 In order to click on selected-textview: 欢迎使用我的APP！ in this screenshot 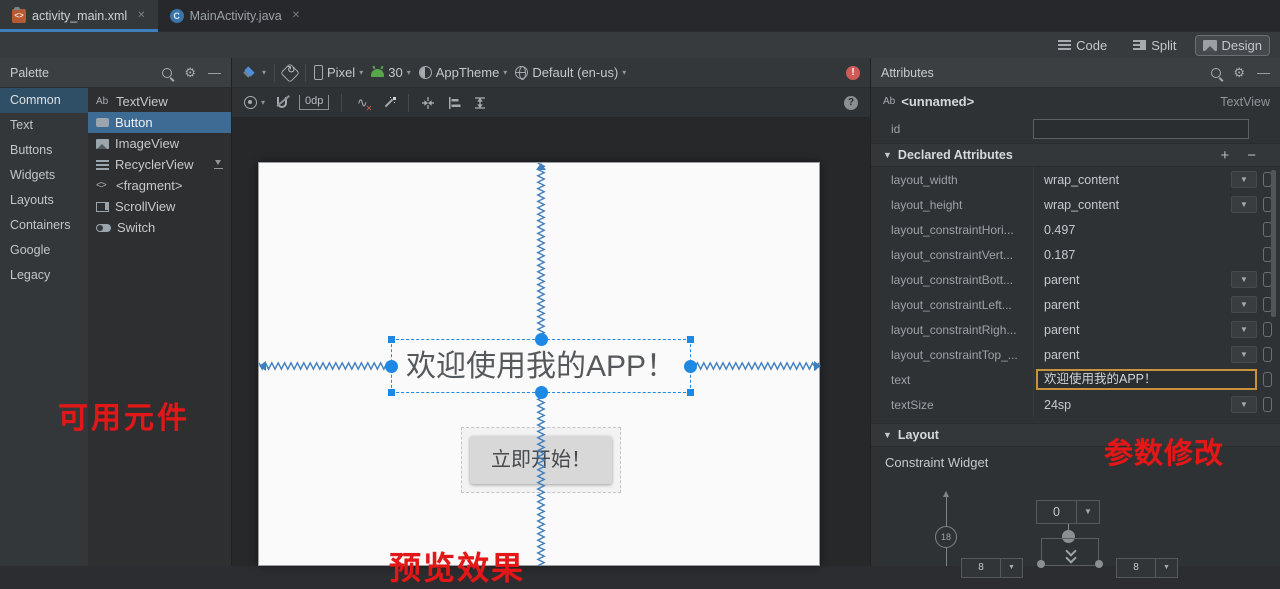, I will do `click(541, 366)`.